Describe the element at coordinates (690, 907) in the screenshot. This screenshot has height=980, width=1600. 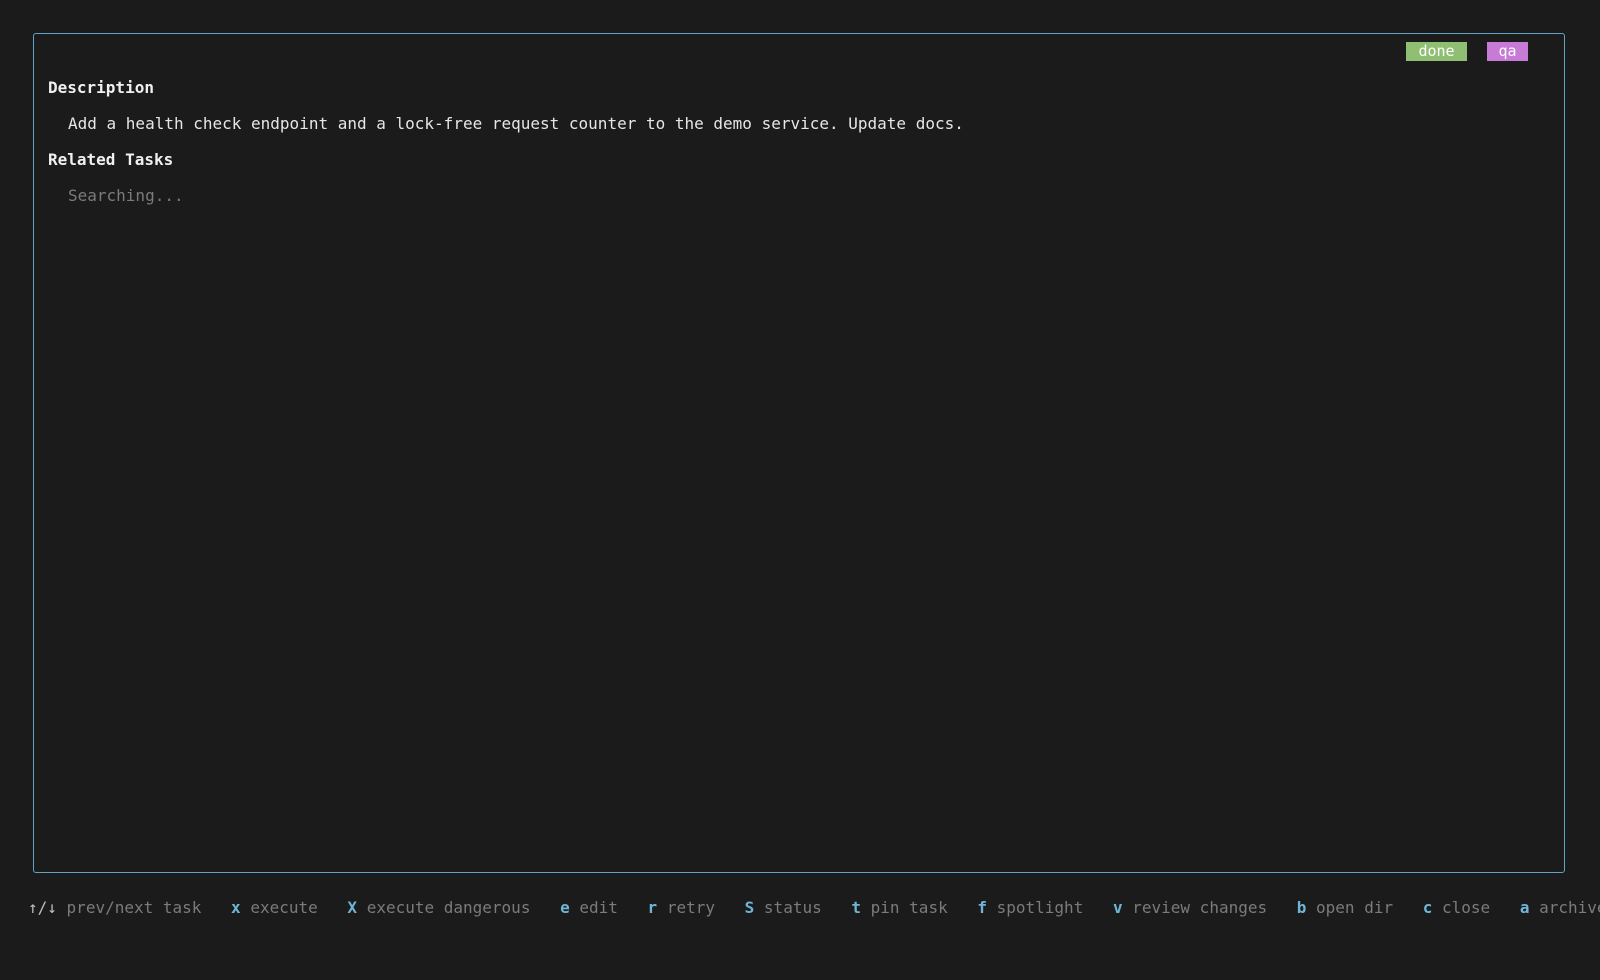
I see `hint-label: retry` at that location.